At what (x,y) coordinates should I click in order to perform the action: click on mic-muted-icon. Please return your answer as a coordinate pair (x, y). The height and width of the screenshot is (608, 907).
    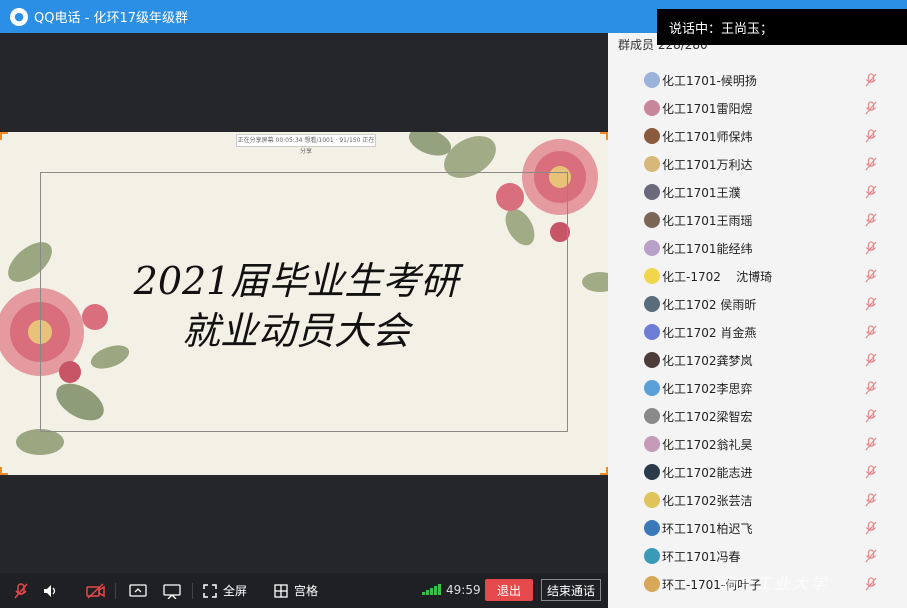
    Looking at the image, I should click on (21, 591).